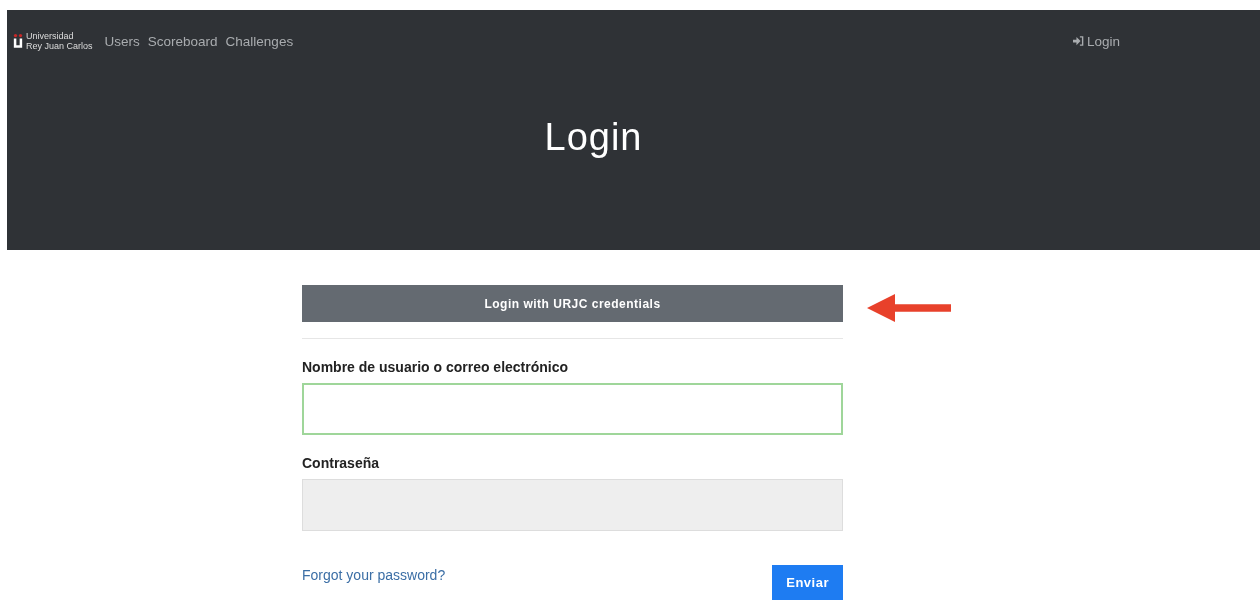 This screenshot has width=1260, height=604. I want to click on forgot-password-link: Forgot your password?, so click(374, 575).